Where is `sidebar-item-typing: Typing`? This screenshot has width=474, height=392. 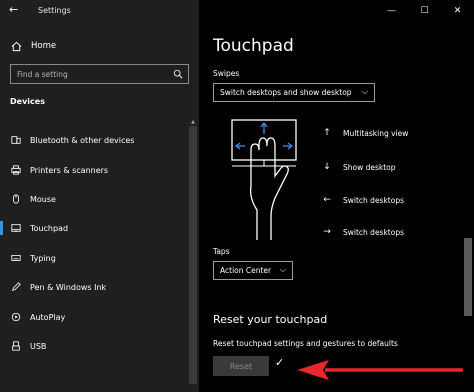 sidebar-item-typing: Typing is located at coordinates (95, 258).